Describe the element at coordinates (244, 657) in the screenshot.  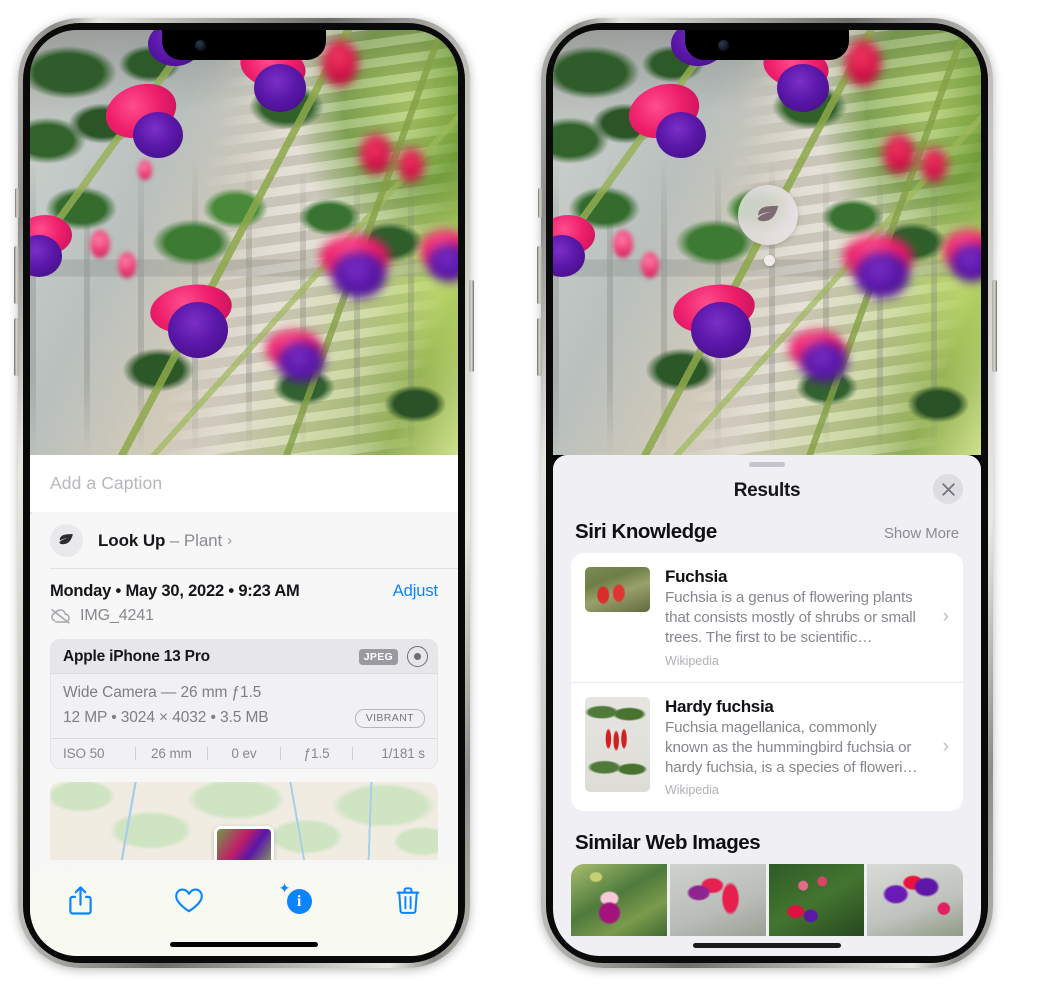
I see `camera-header: Apple iPhone 13 Pro JPEG` at that location.